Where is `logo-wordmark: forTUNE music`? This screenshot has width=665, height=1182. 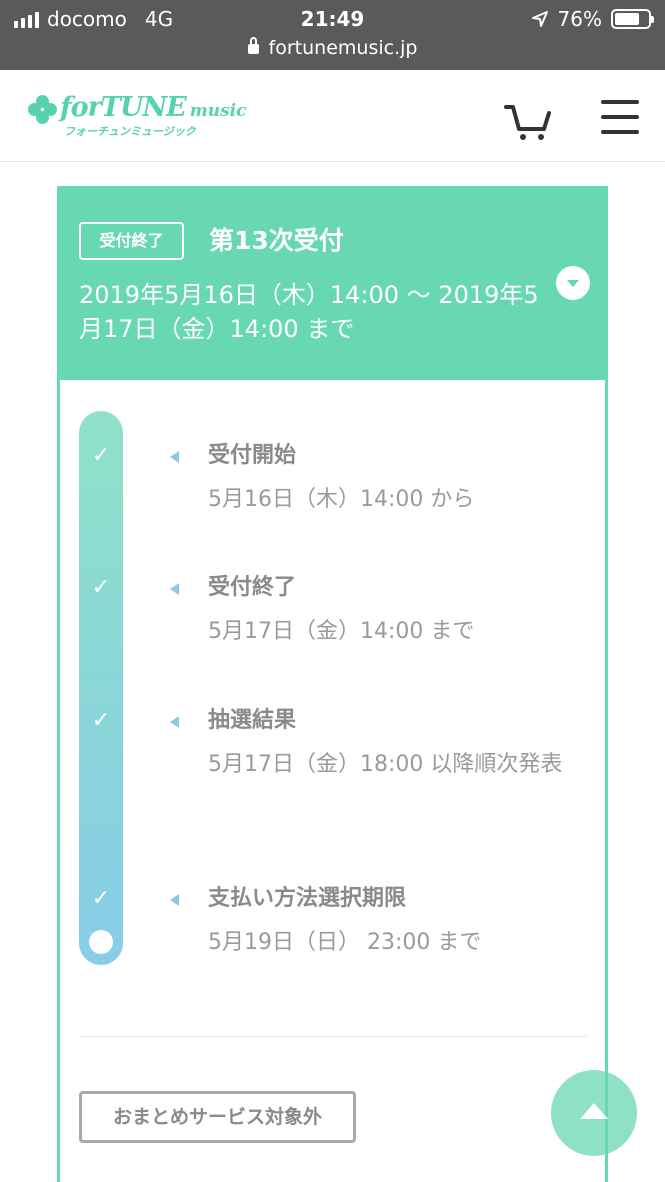
logo-wordmark: forTUNE music is located at coordinates (153, 107).